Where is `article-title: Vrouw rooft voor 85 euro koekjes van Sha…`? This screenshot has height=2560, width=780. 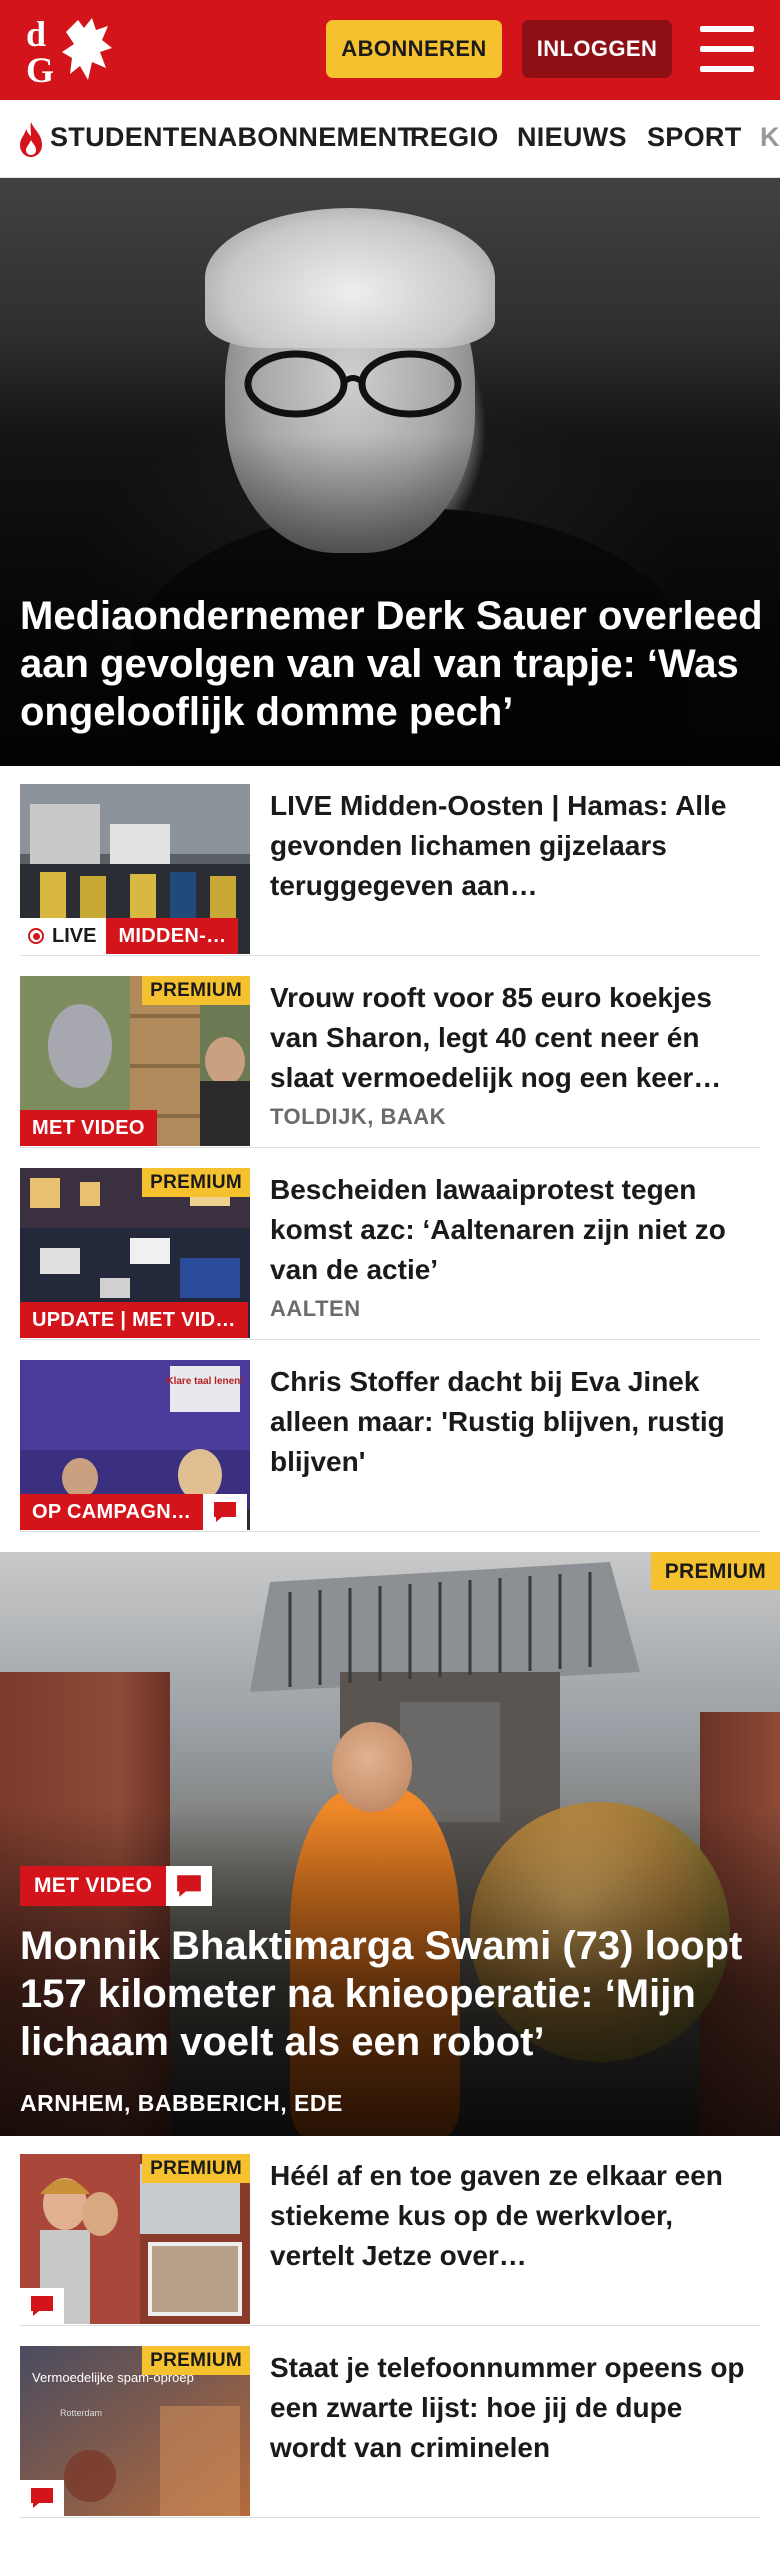
article-title: Vrouw rooft voor 85 euro koekjes van Sha… is located at coordinates (515, 1038).